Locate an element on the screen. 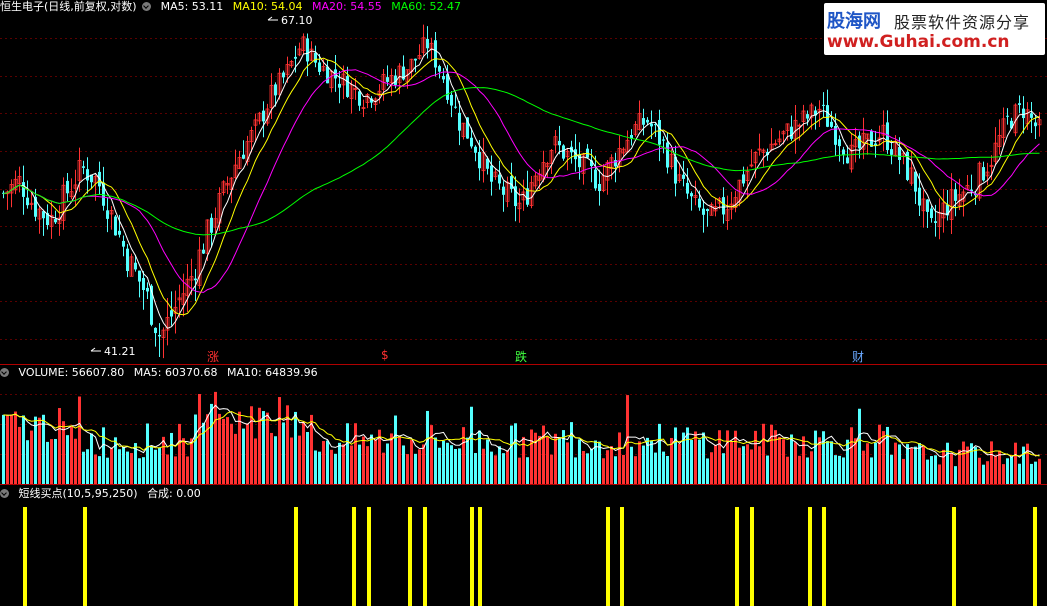 The image size is (1047, 606). watermark-site: 股海网 is located at coordinates (854, 21).